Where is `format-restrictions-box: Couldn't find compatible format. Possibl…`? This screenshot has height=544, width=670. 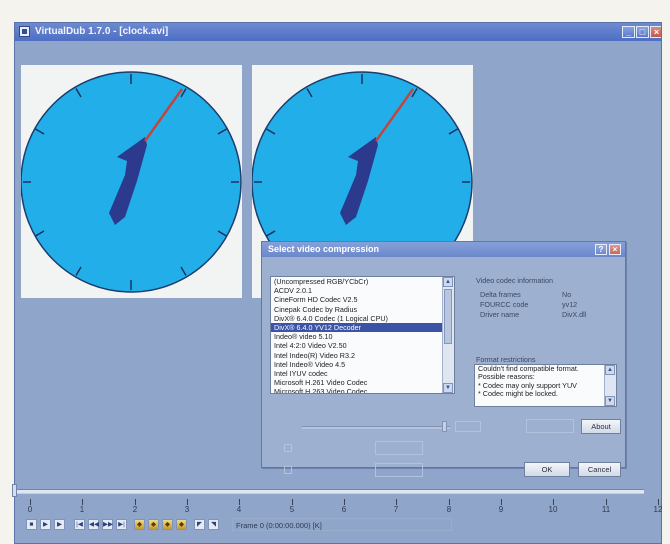
format-restrictions-box: Couldn't find compatible format. Possibl… is located at coordinates (545, 385).